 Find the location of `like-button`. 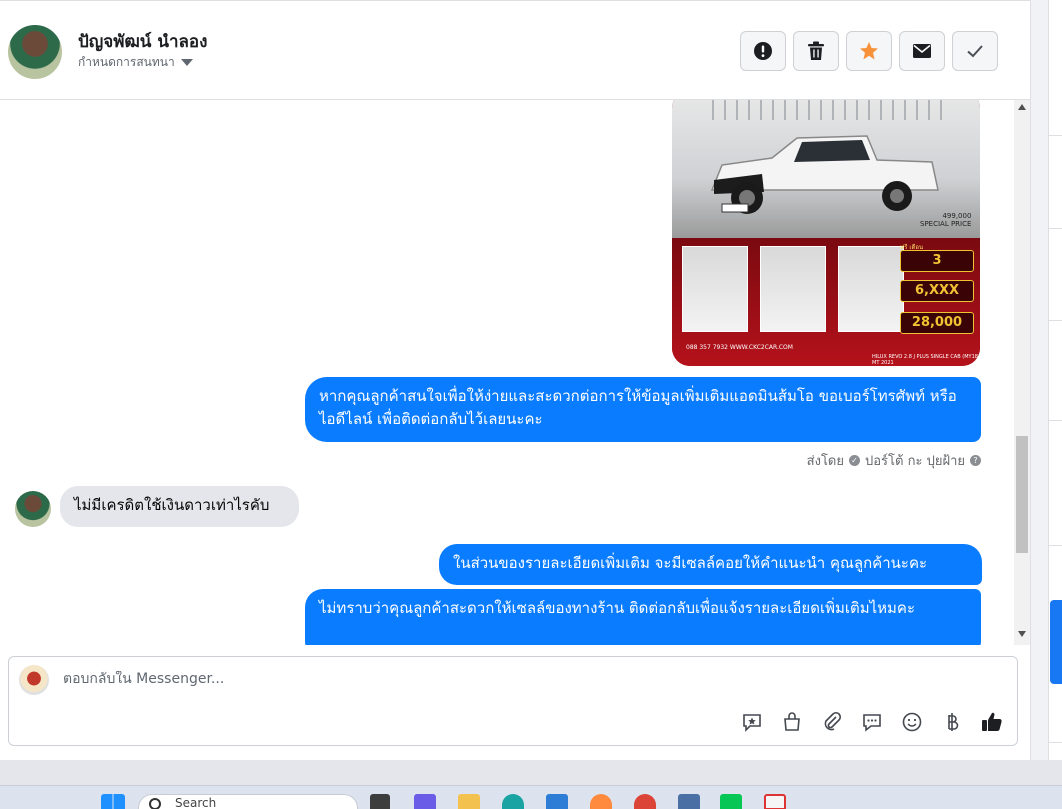

like-button is located at coordinates (992, 722).